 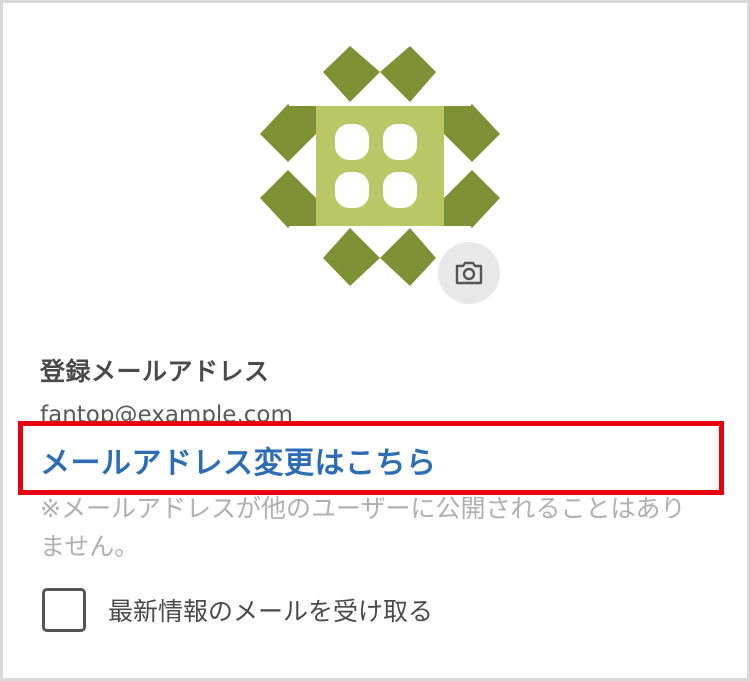 I want to click on newsletter-label: 最新情報のメールを受け取る, so click(x=271, y=611).